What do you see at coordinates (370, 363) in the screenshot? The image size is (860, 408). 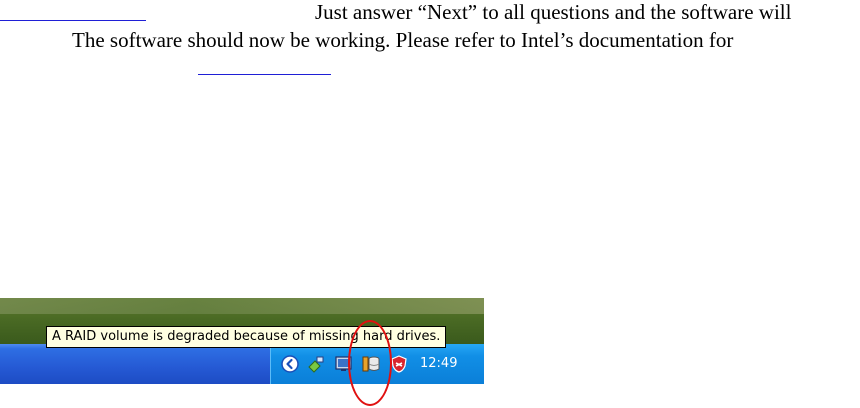 I see `highlight-circle` at bounding box center [370, 363].